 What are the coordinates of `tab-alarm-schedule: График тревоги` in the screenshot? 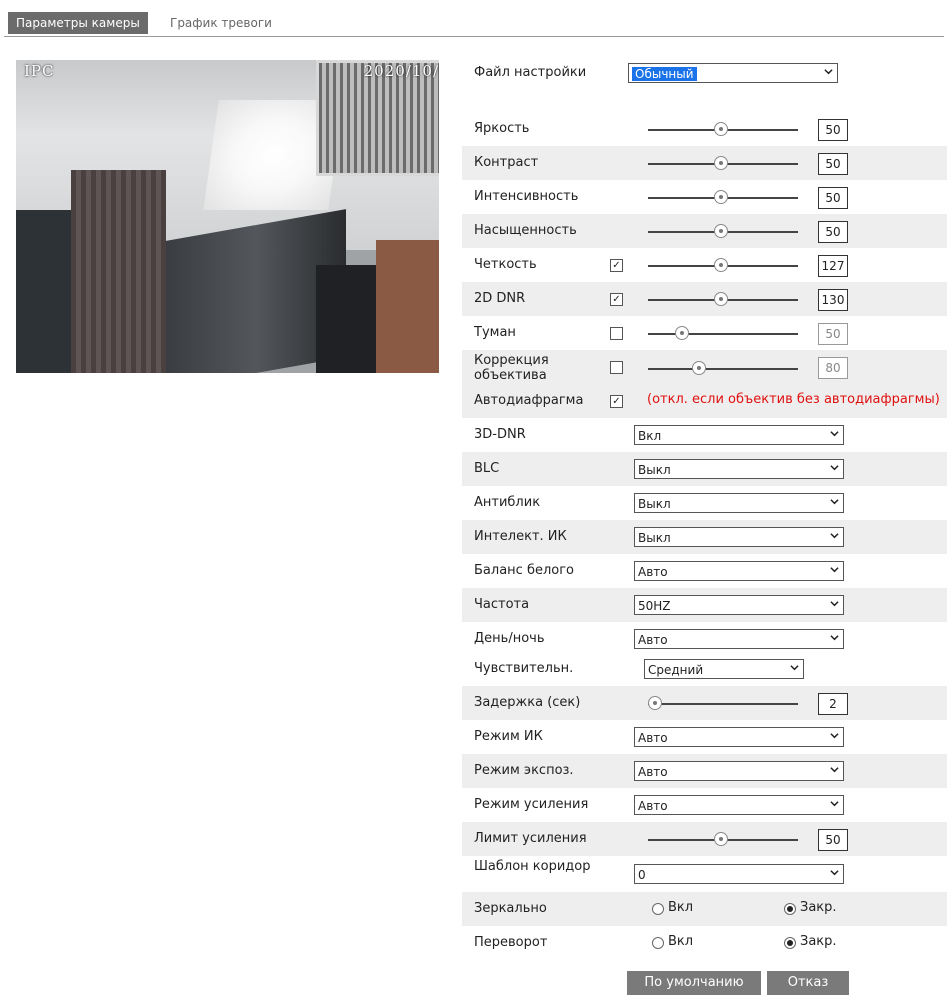 It's located at (221, 23).